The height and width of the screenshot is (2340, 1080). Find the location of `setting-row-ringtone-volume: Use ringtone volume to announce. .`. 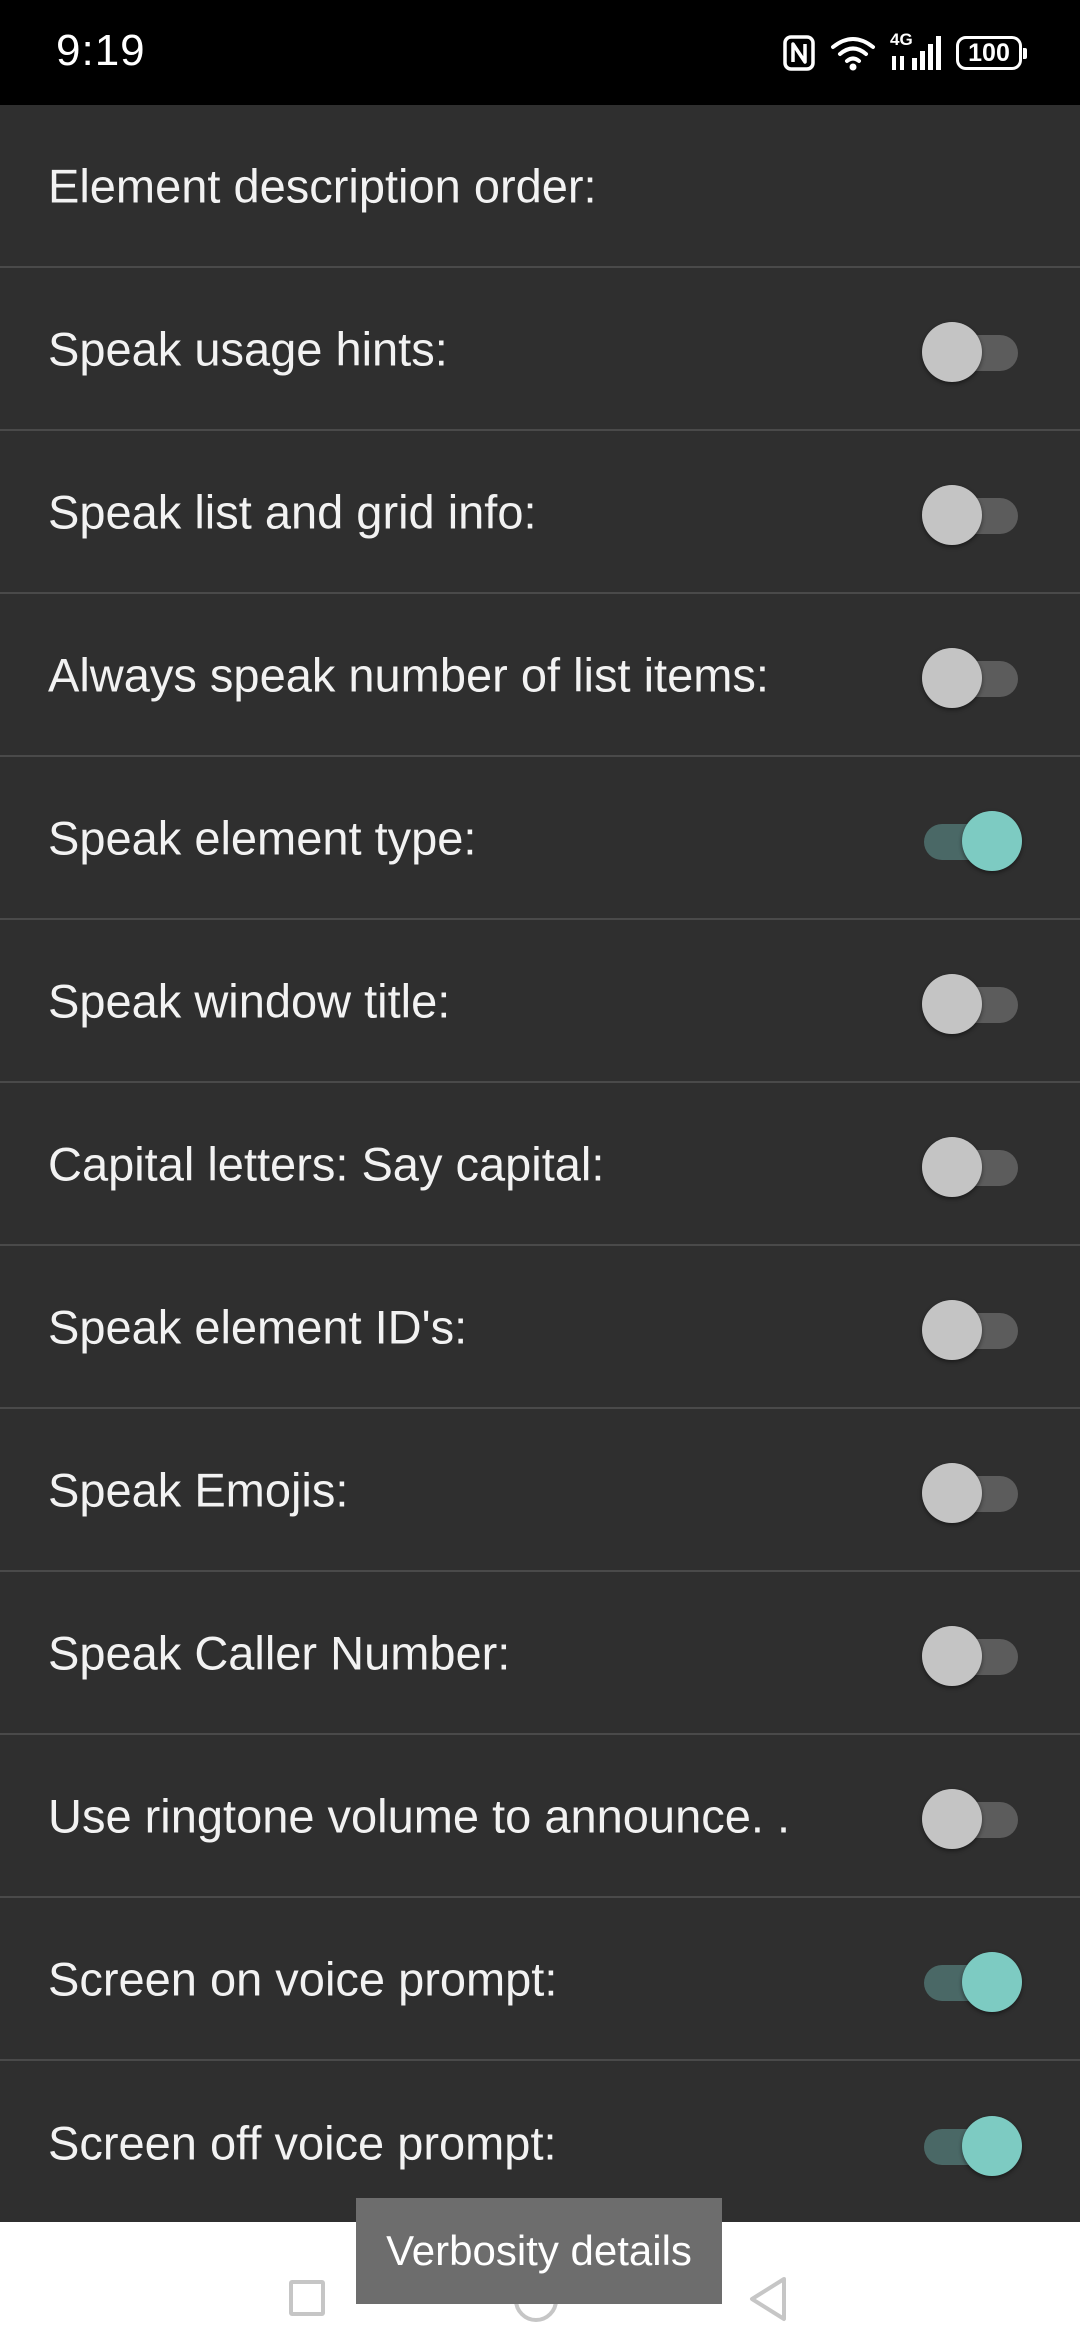

setting-row-ringtone-volume: Use ringtone volume to announce. . is located at coordinates (540, 1816).